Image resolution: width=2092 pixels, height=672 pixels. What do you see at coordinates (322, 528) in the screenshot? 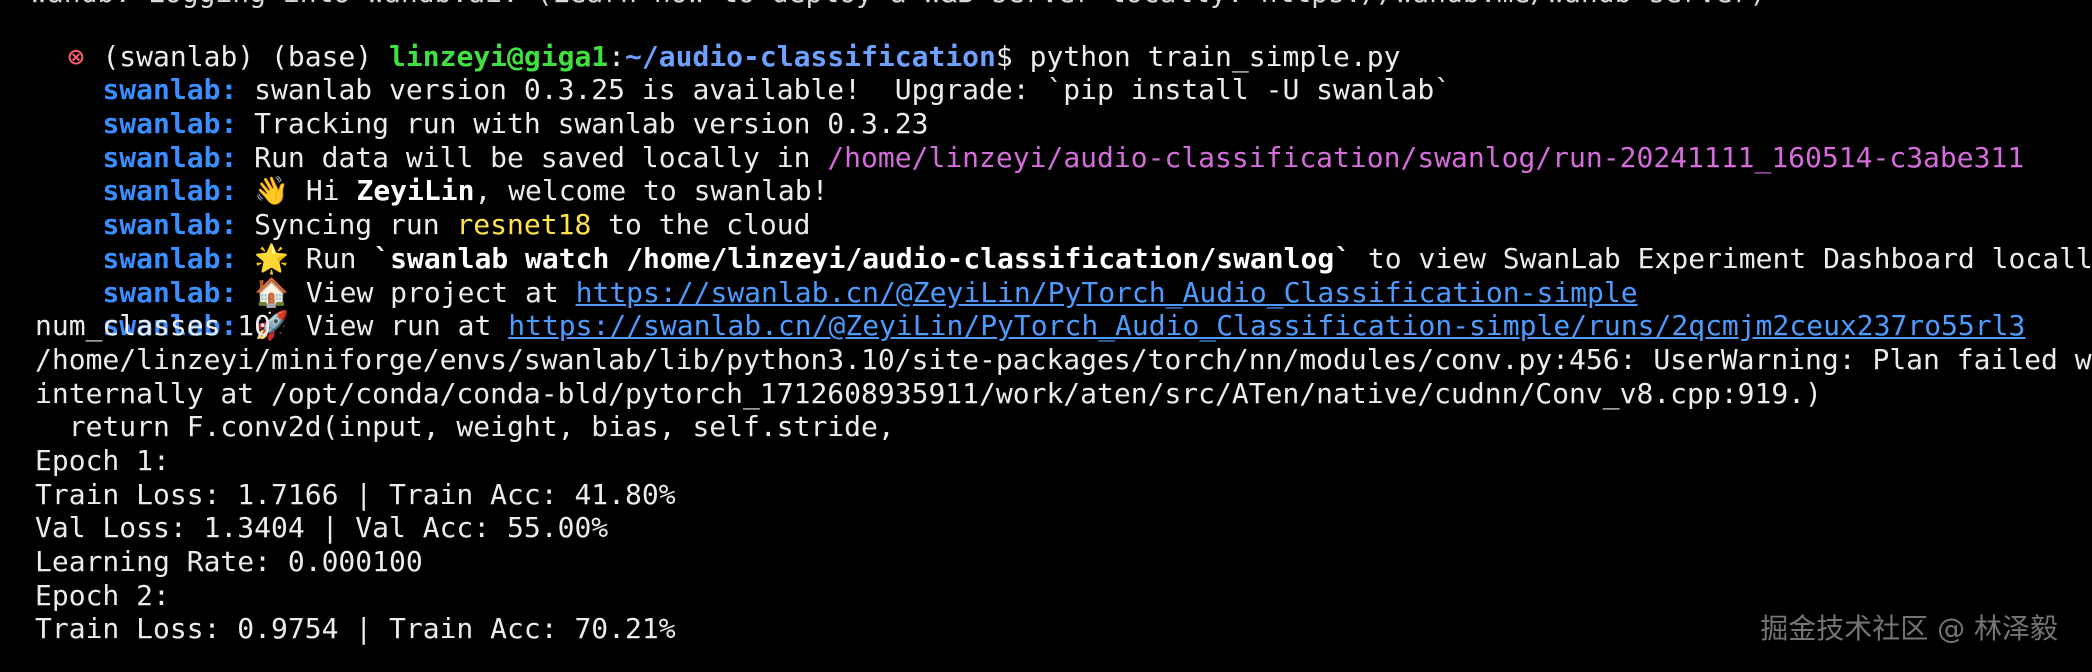
I see `output-line: Val Loss: 1.3404 | Val Acc: 55.00%` at bounding box center [322, 528].